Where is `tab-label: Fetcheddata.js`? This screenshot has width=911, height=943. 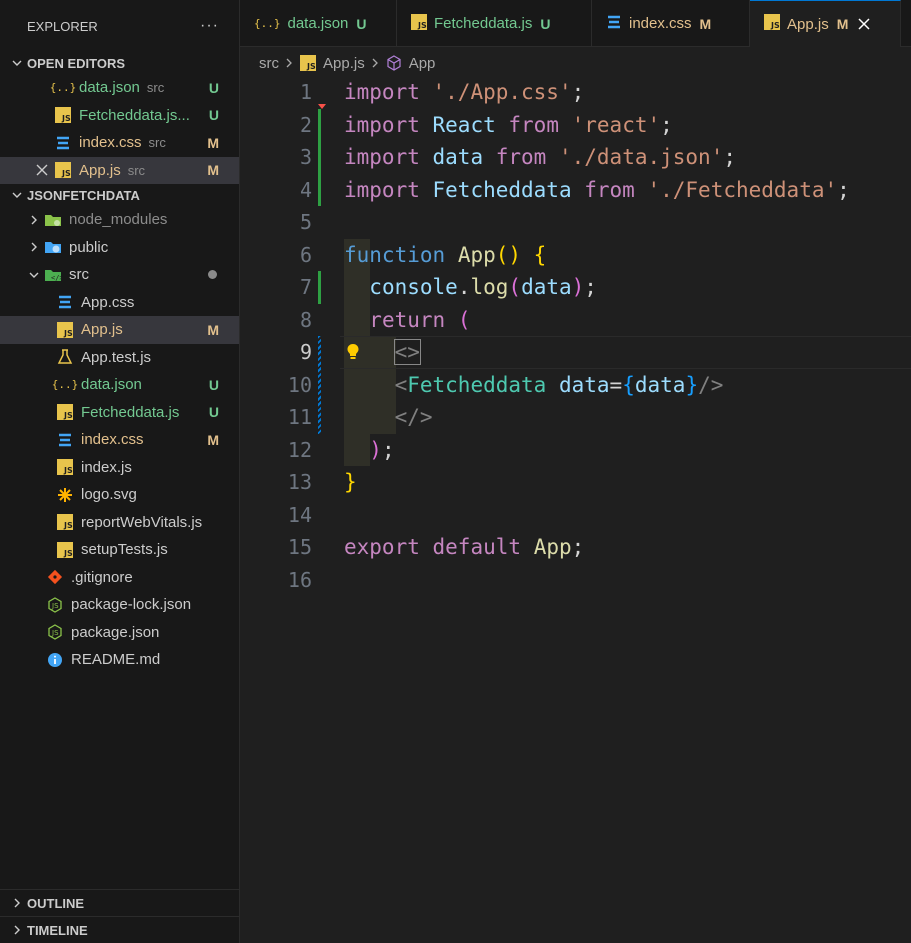 tab-label: Fetcheddata.js is located at coordinates (483, 23).